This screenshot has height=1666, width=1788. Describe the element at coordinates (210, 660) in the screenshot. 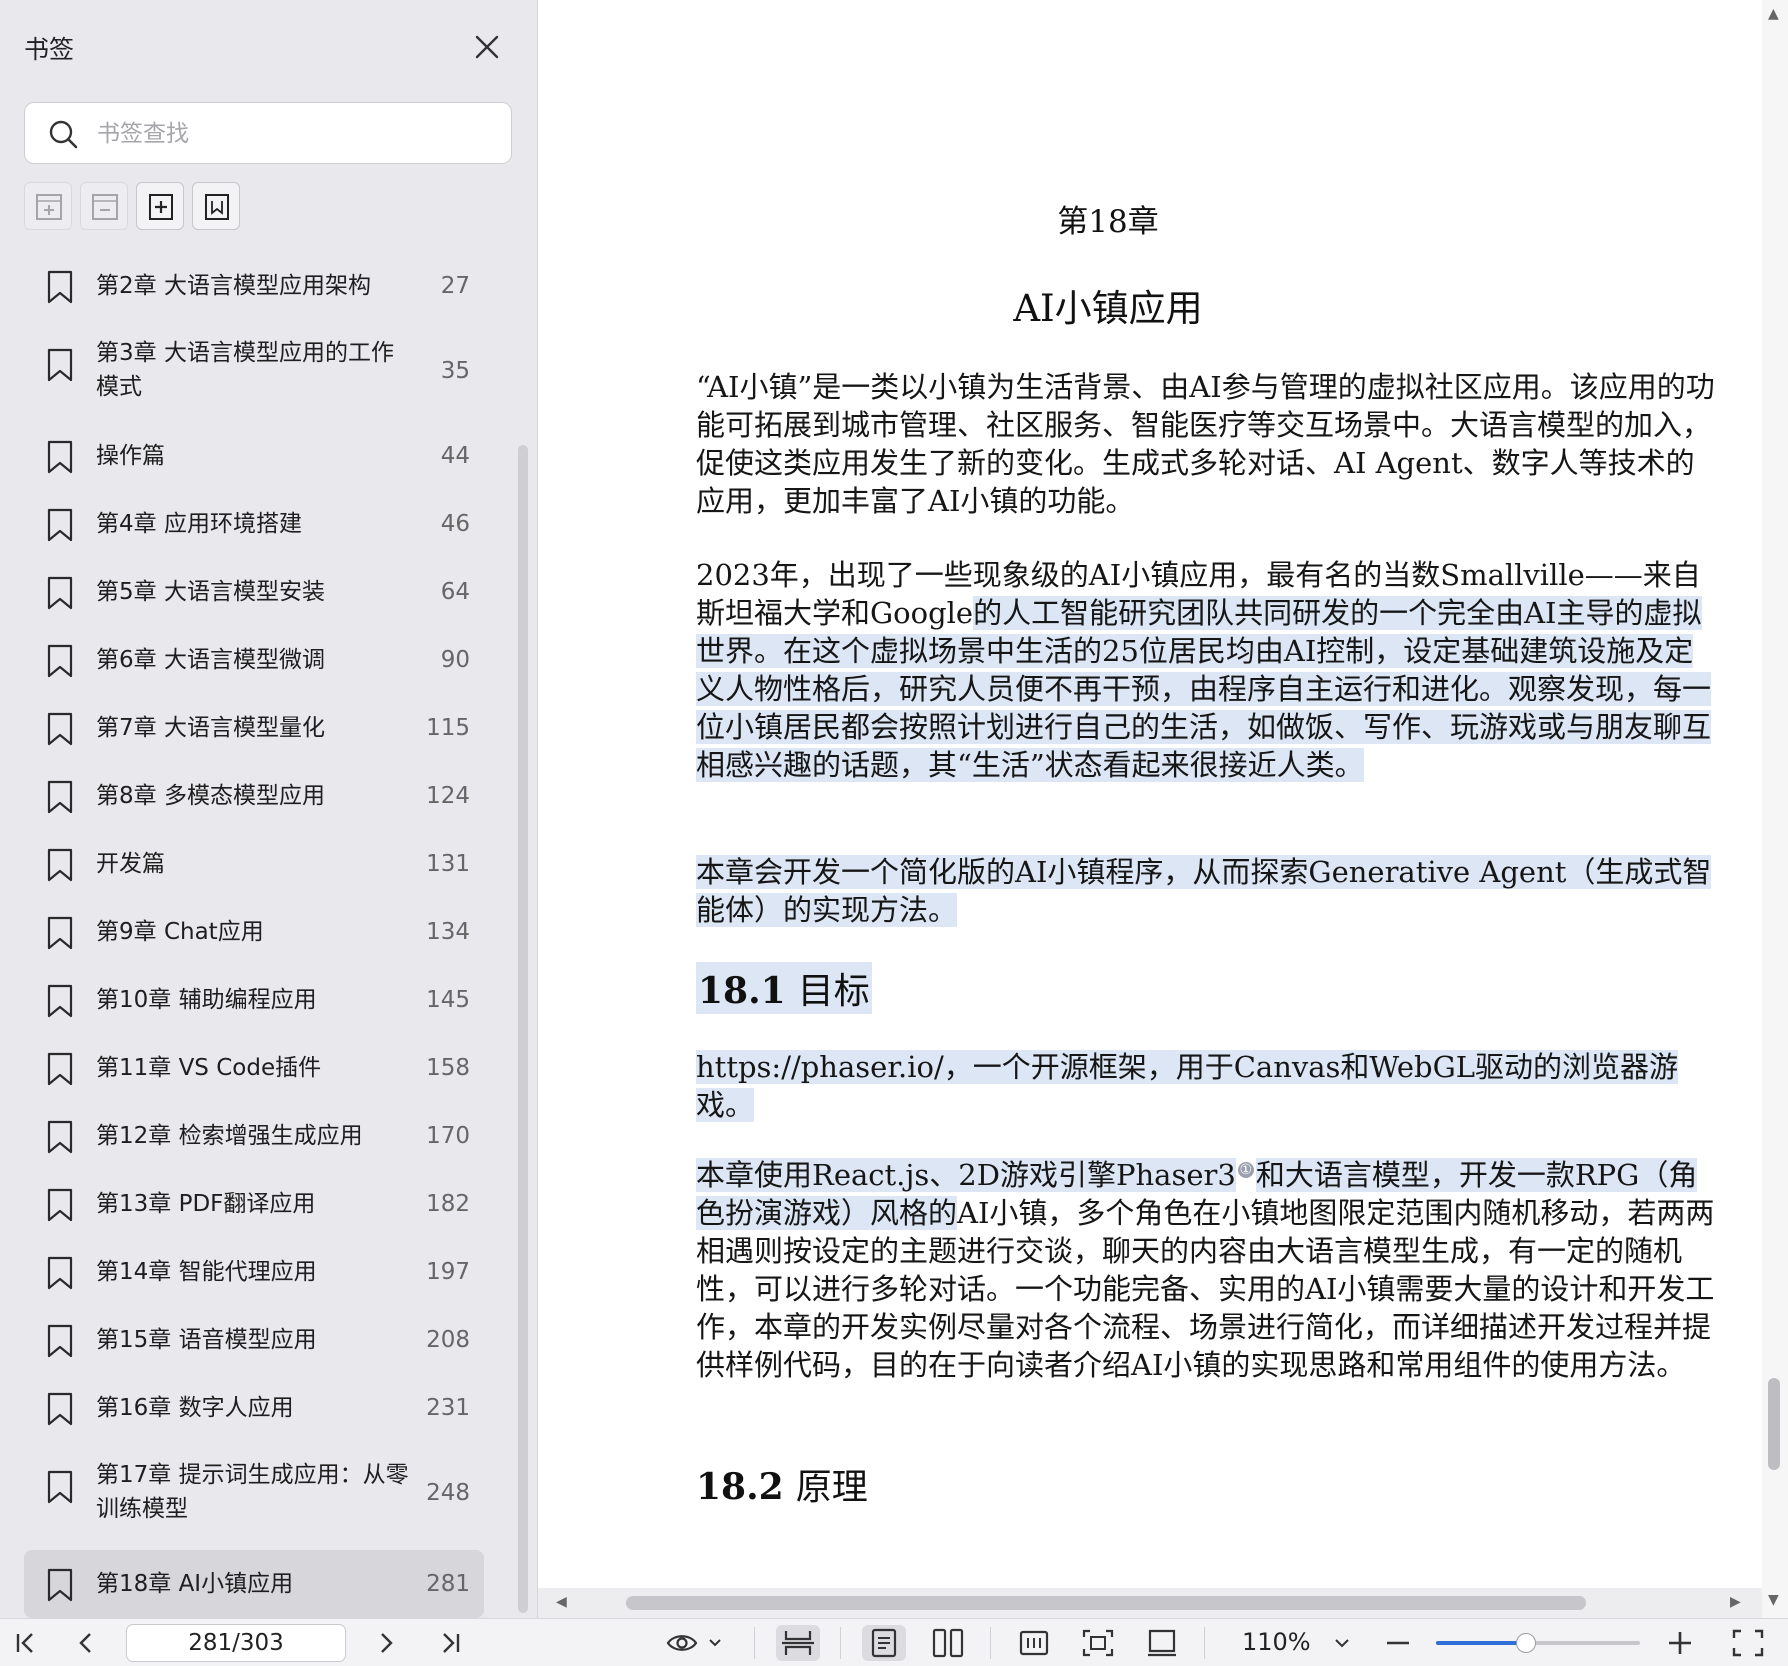

I see `bookmark-label: 第6章 大语言模型微调` at that location.